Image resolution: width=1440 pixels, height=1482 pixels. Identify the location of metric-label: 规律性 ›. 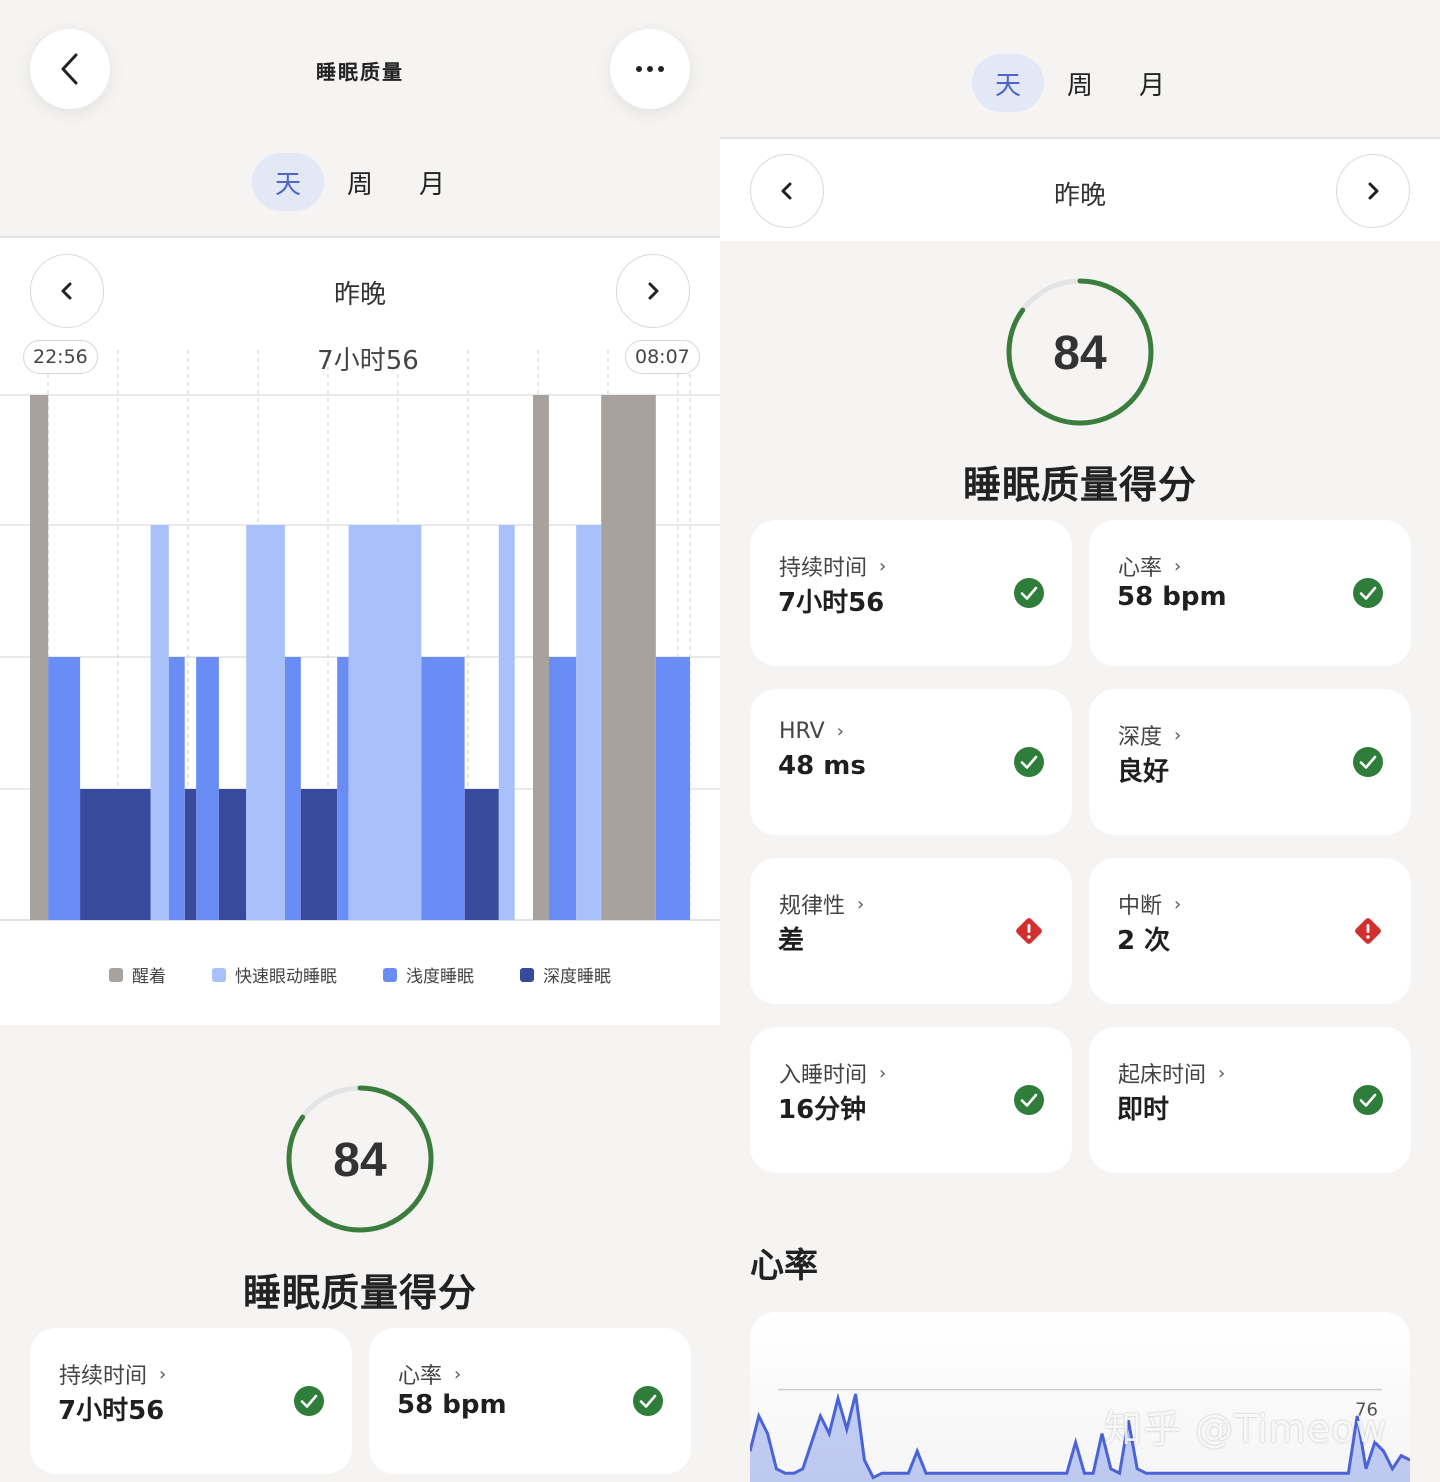
(822, 906).